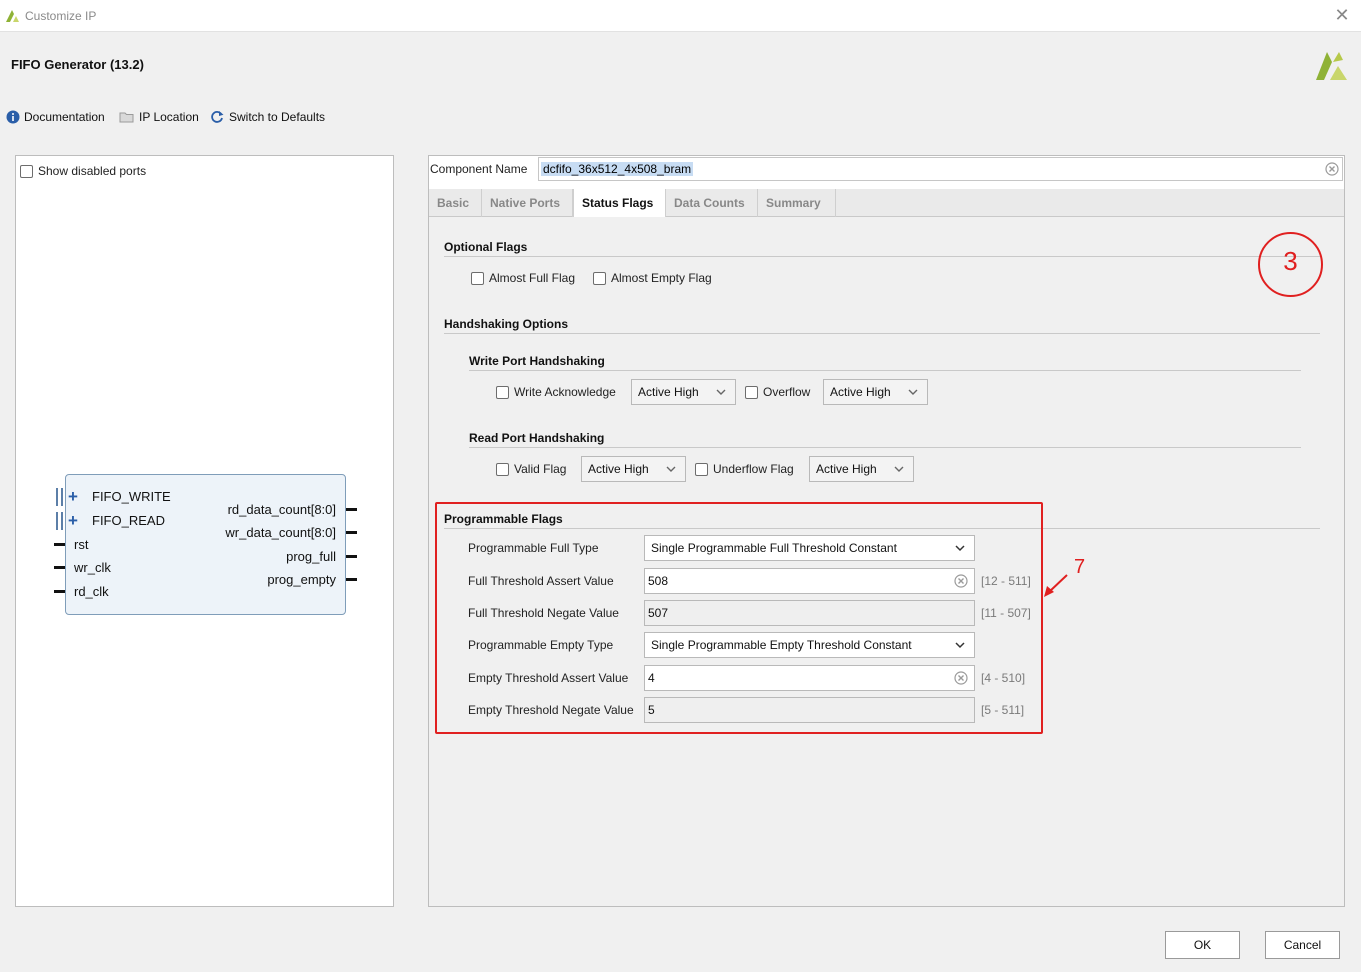 The width and height of the screenshot is (1361, 972). I want to click on valid-flag-value: Active High, so click(618, 469).